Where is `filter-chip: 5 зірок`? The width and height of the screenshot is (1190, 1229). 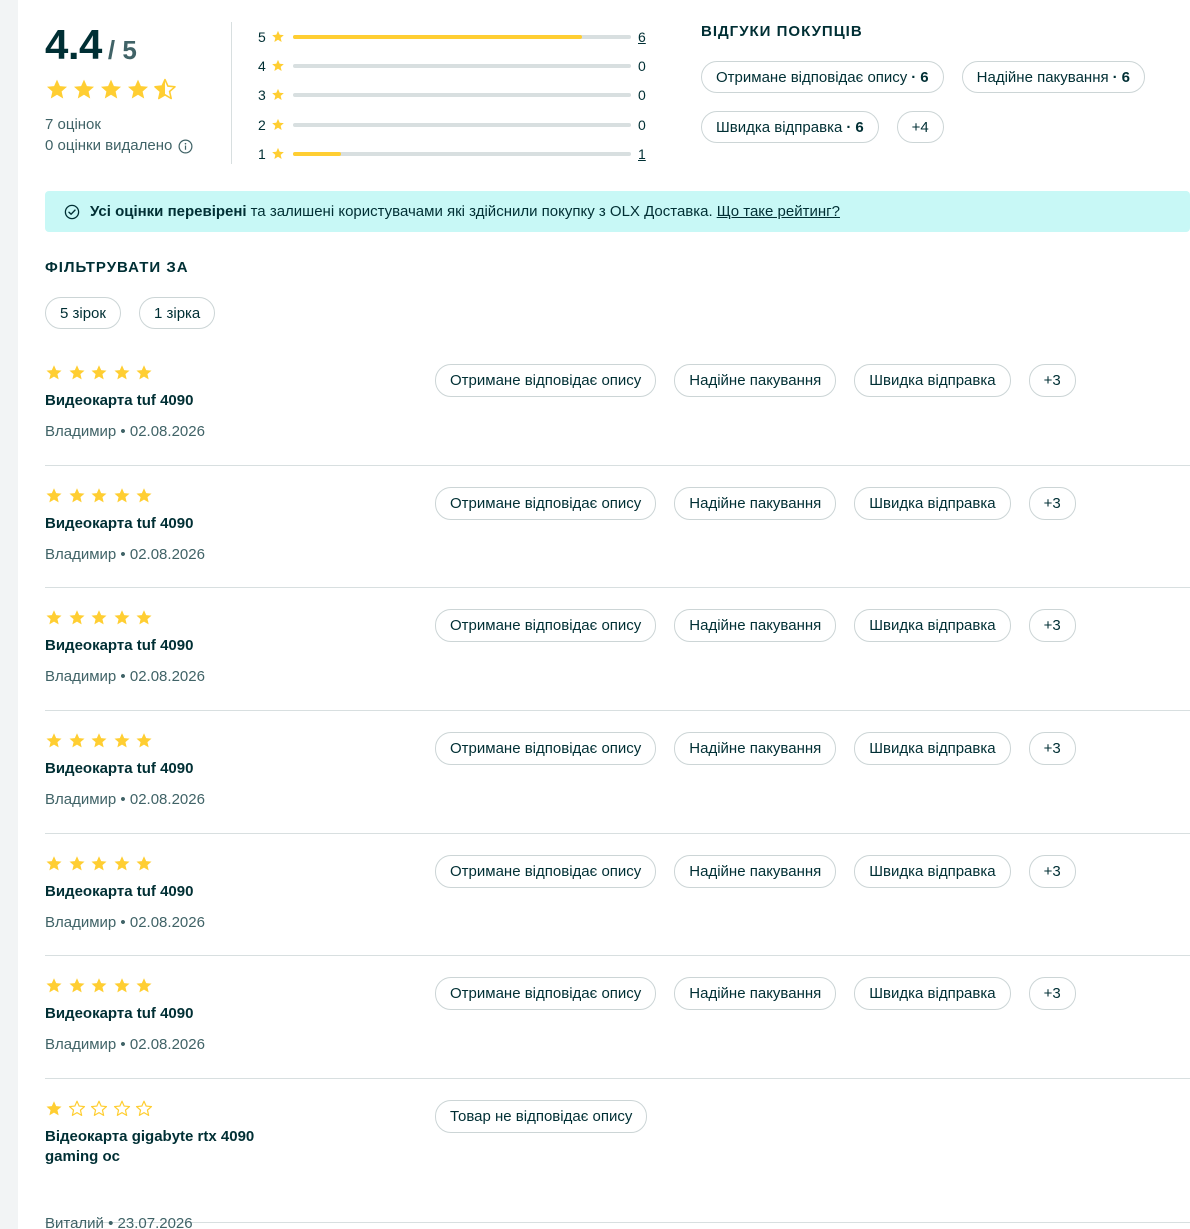 filter-chip: 5 зірок is located at coordinates (83, 313).